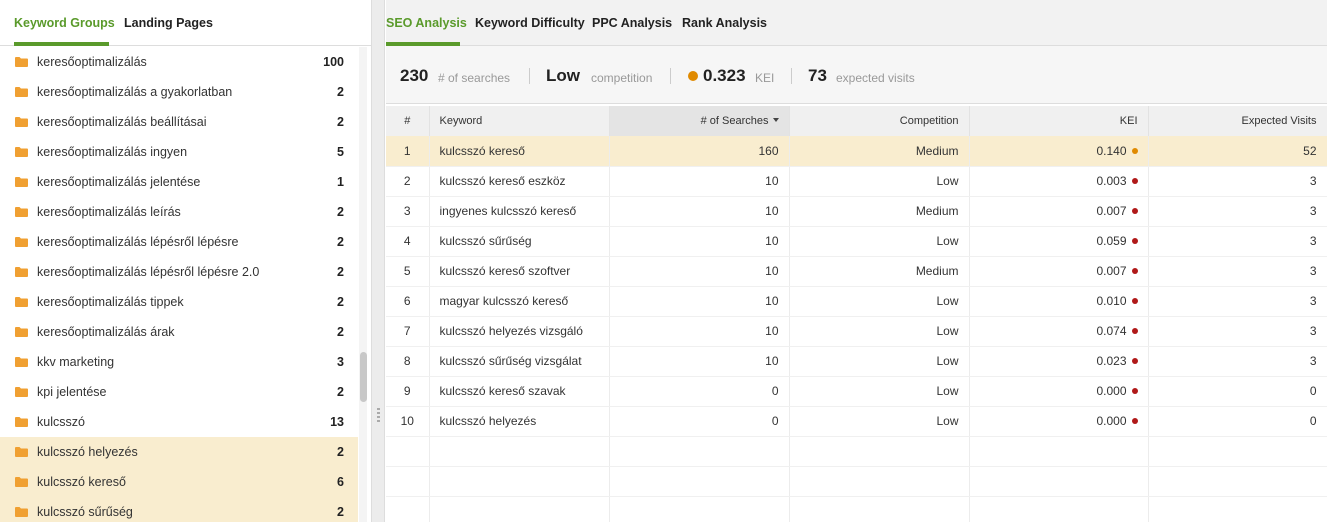 This screenshot has height=522, width=1327. I want to click on kei-label: KEI, so click(765, 78).